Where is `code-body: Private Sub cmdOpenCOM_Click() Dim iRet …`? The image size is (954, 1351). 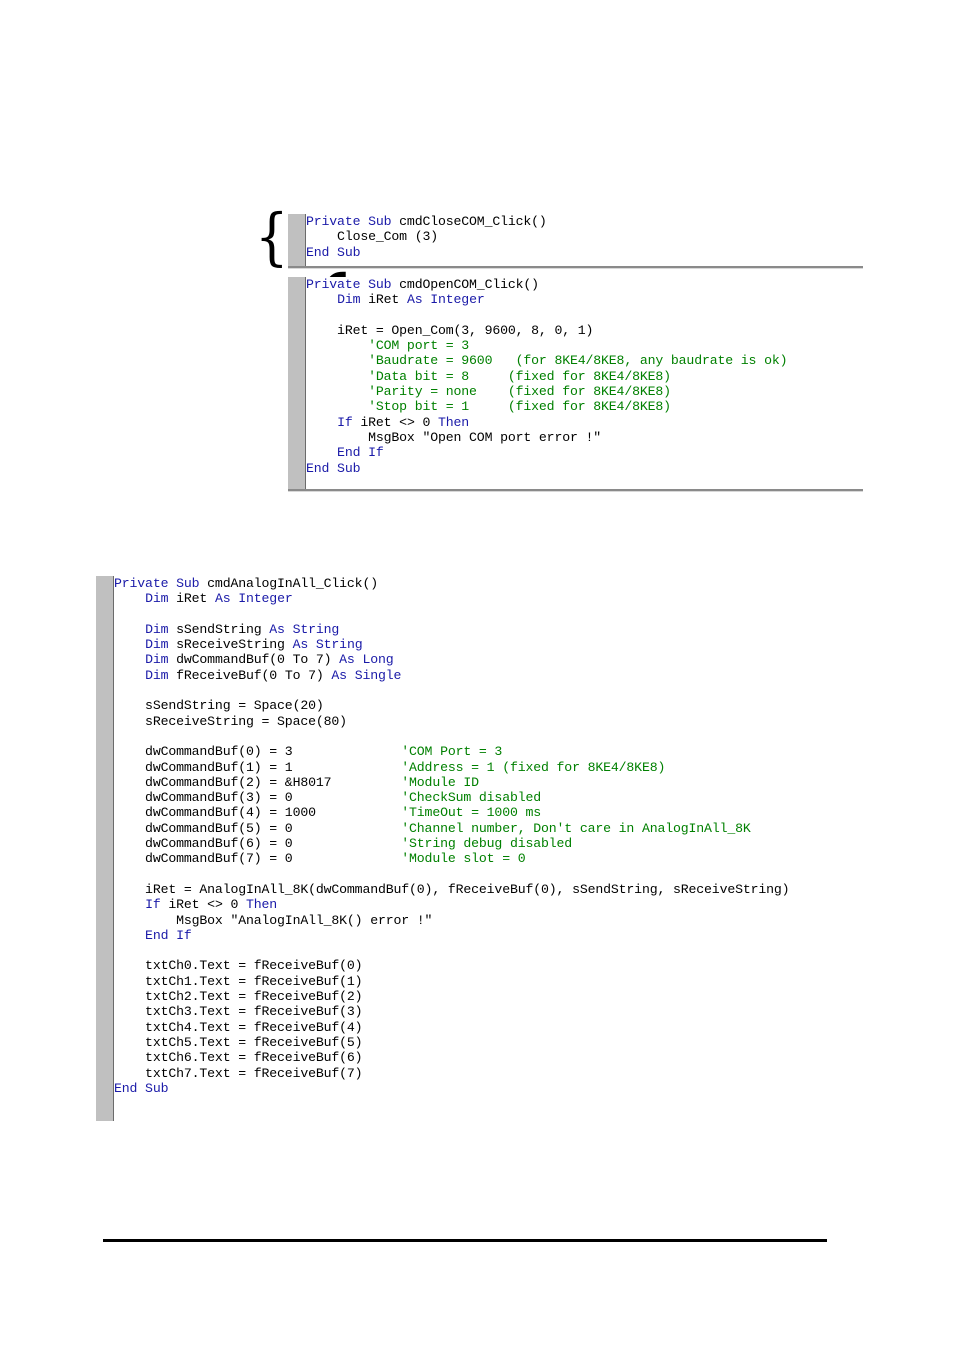
code-body: Private Sub cmdOpenCOM_Click() Dim iRet … is located at coordinates (584, 383).